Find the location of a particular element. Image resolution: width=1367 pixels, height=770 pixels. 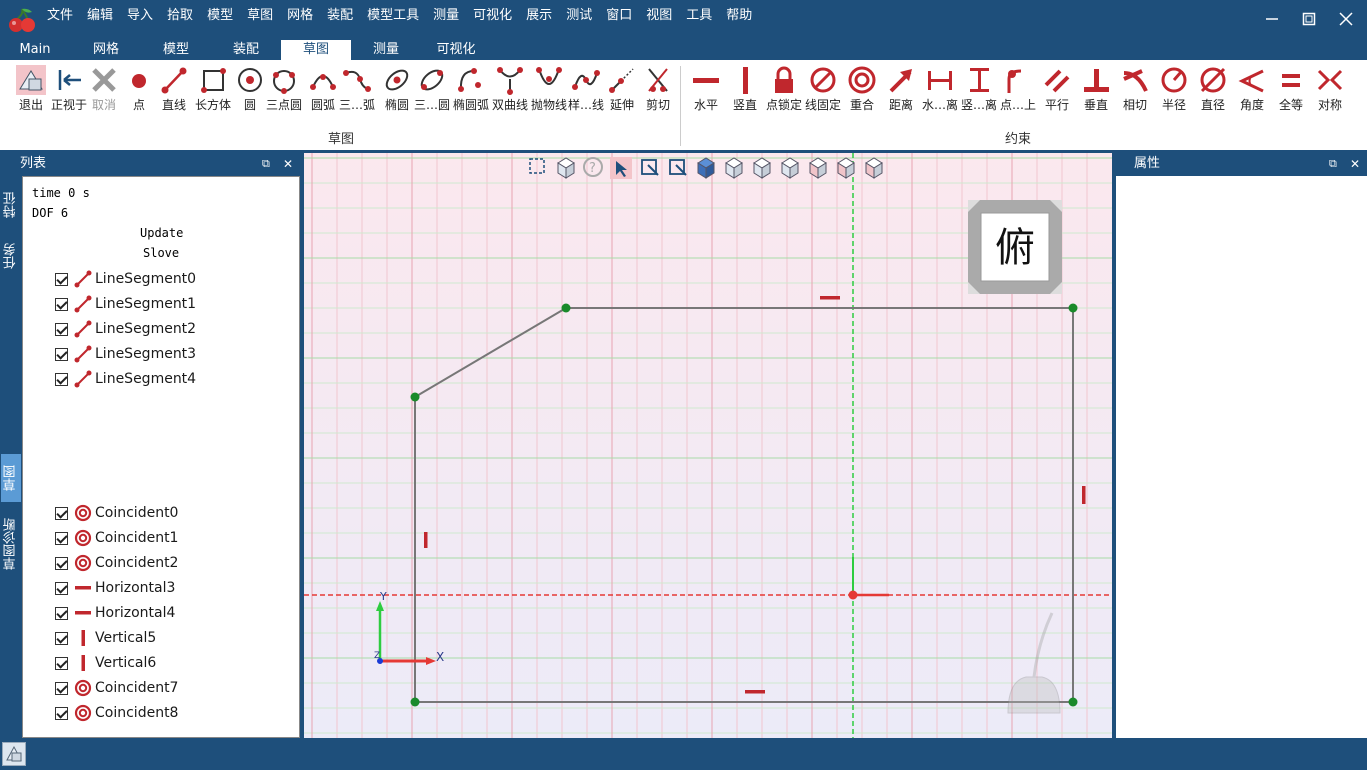

symmetric-label: 对称 is located at coordinates (1329, 105).